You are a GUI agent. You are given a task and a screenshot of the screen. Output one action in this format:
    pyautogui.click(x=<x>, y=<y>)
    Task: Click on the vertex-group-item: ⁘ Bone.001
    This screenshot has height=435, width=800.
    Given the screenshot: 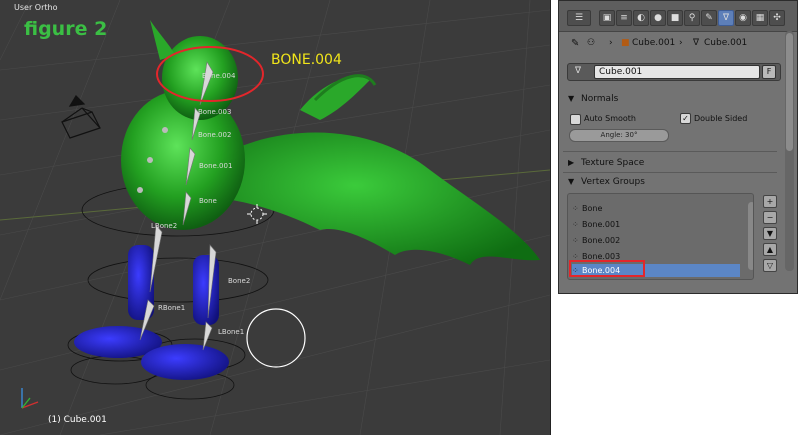 What is the action you would take?
    pyautogui.click(x=656, y=224)
    